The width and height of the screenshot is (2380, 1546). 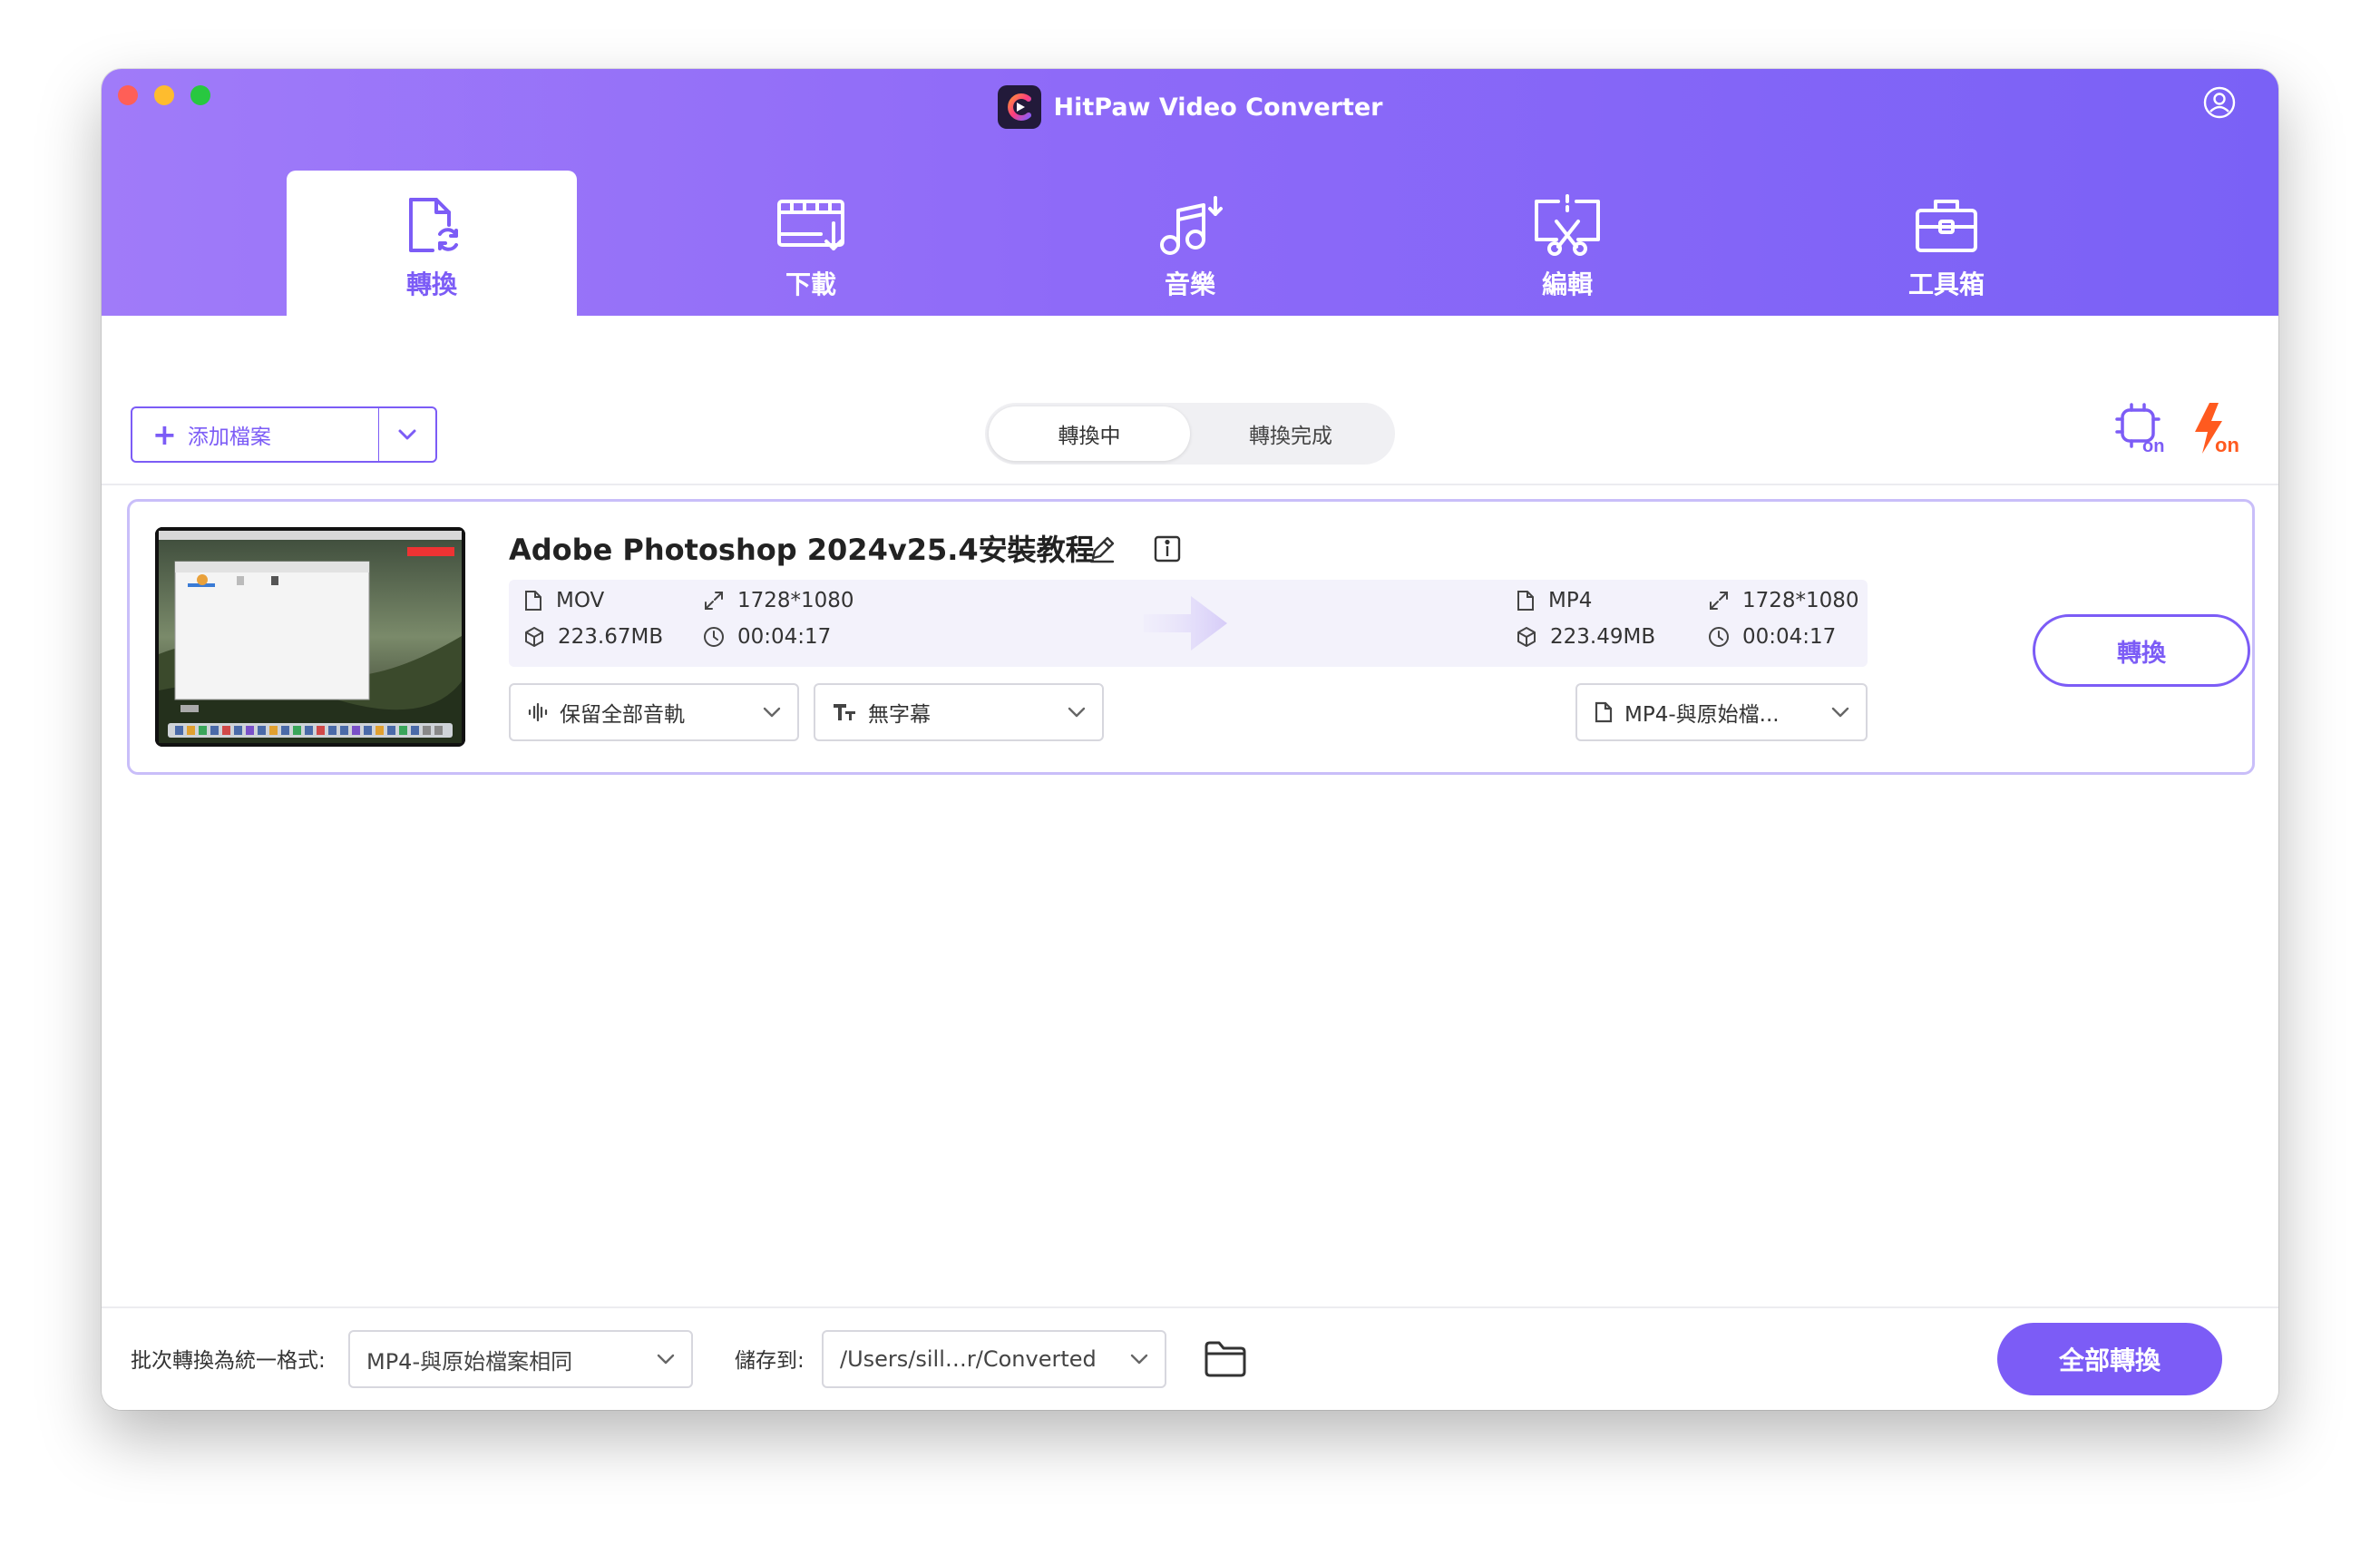 What do you see at coordinates (802, 550) in the screenshot?
I see `file-title: Adobe Photoshop 2024v25.4安裝教程` at bounding box center [802, 550].